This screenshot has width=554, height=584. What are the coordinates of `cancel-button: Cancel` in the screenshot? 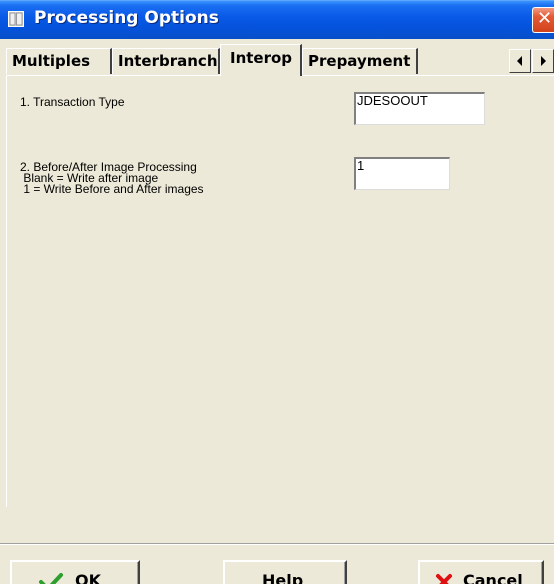 It's located at (481, 572).